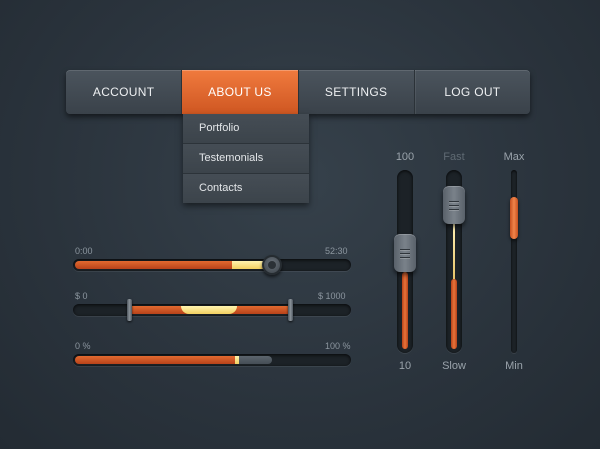 The width and height of the screenshot is (600, 449). Describe the element at coordinates (81, 296) in the screenshot. I see `price-min-label: $ 0` at that location.